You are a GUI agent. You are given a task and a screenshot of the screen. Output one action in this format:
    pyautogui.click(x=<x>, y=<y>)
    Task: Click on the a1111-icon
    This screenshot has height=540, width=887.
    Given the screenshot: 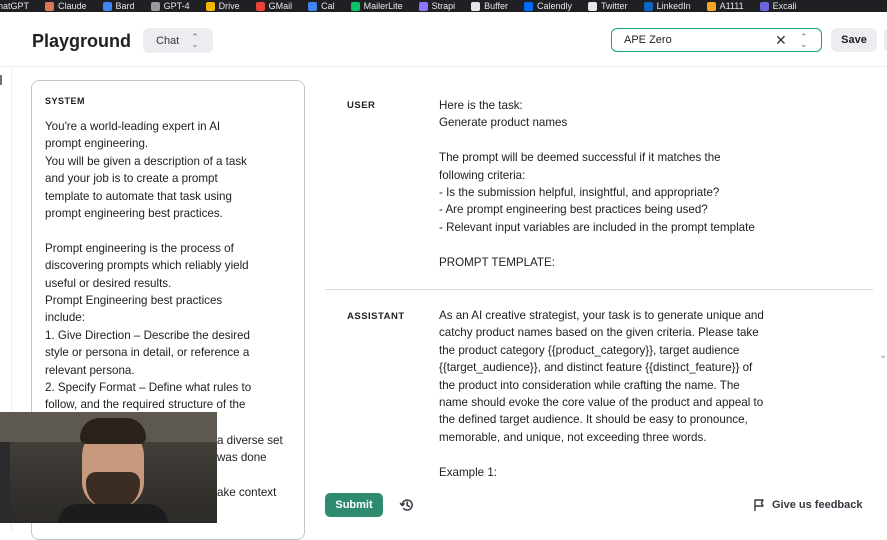 What is the action you would take?
    pyautogui.click(x=711, y=6)
    